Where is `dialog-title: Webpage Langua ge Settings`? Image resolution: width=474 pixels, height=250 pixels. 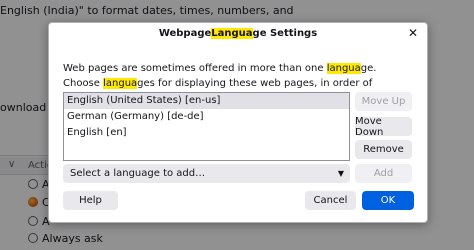 dialog-title: Webpage Langua ge Settings is located at coordinates (238, 33).